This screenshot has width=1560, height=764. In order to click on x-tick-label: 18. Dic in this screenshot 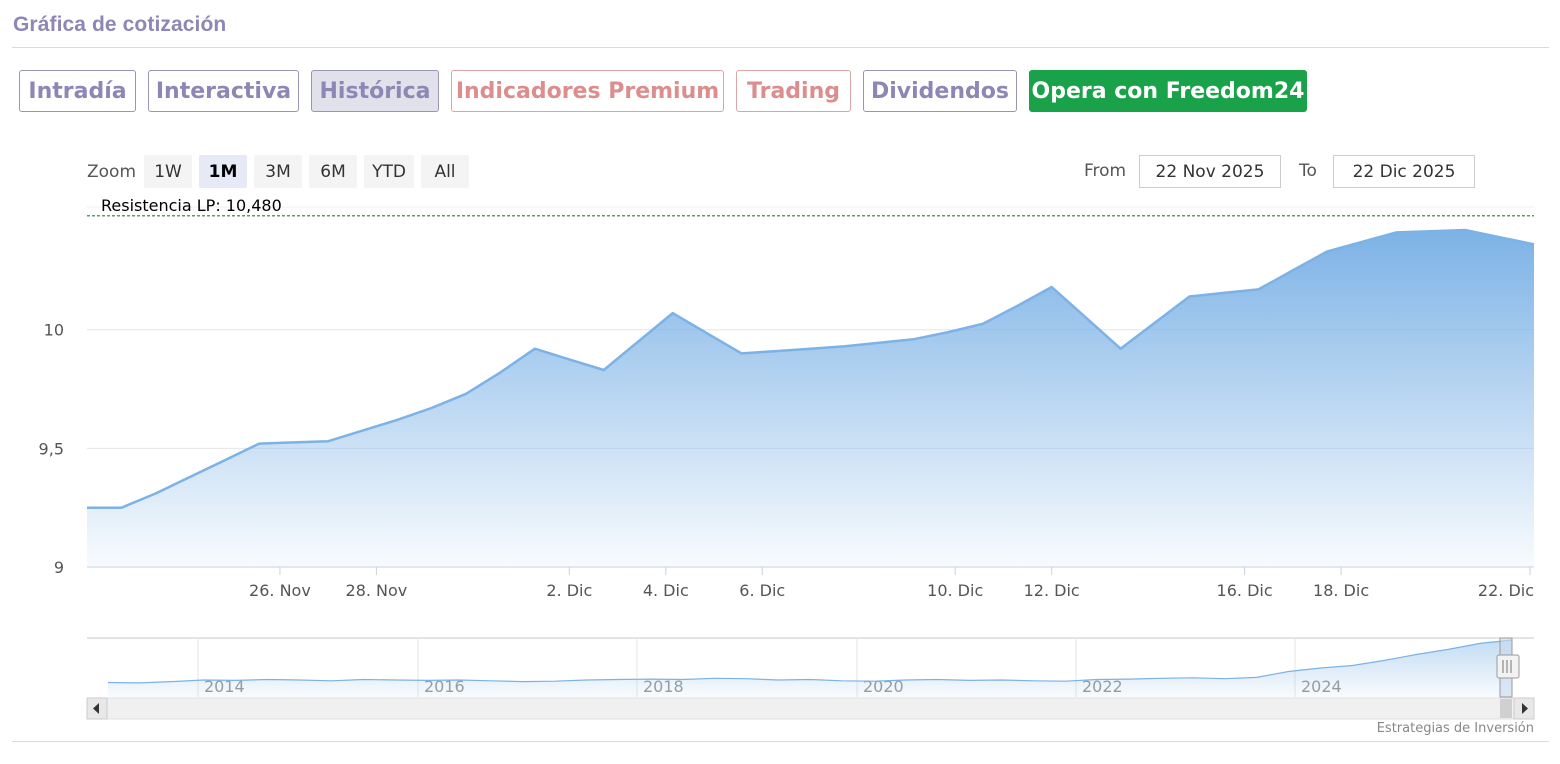, I will do `click(1341, 590)`.